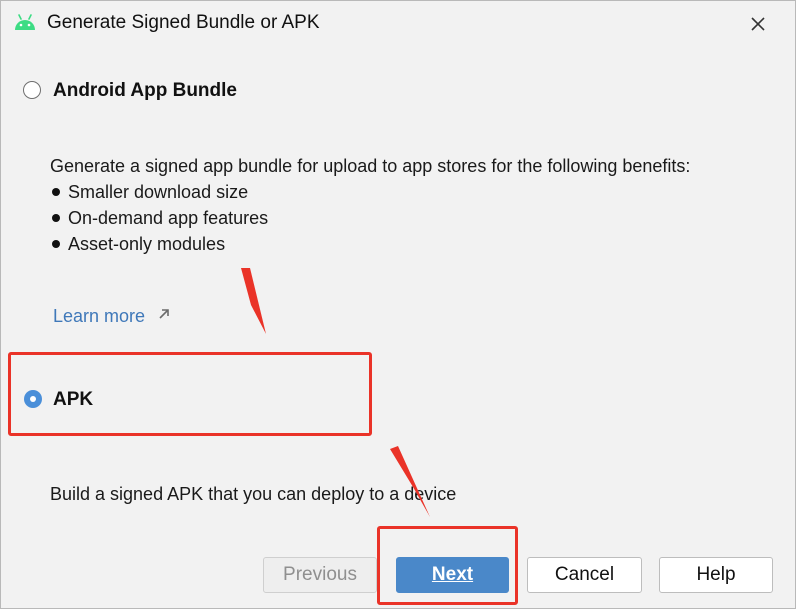  What do you see at coordinates (33, 399) in the screenshot?
I see `apk-radio` at bounding box center [33, 399].